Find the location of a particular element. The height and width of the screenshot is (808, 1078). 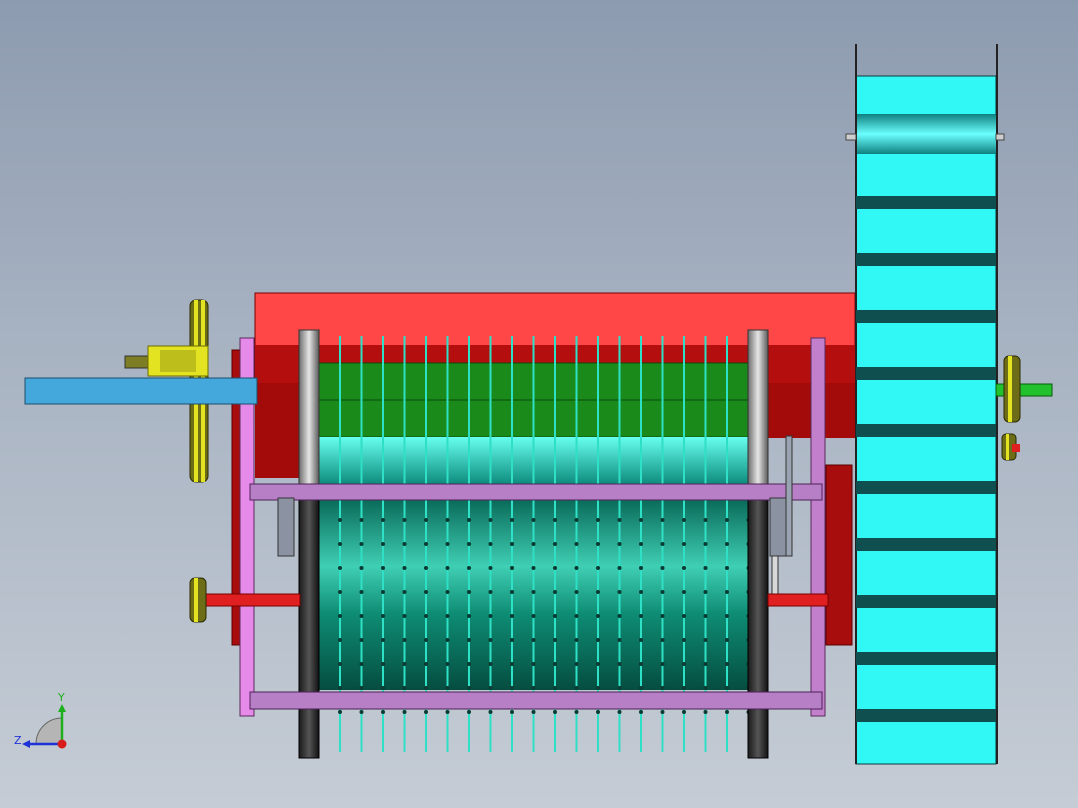

blue-drive-beam is located at coordinates (141, 391).